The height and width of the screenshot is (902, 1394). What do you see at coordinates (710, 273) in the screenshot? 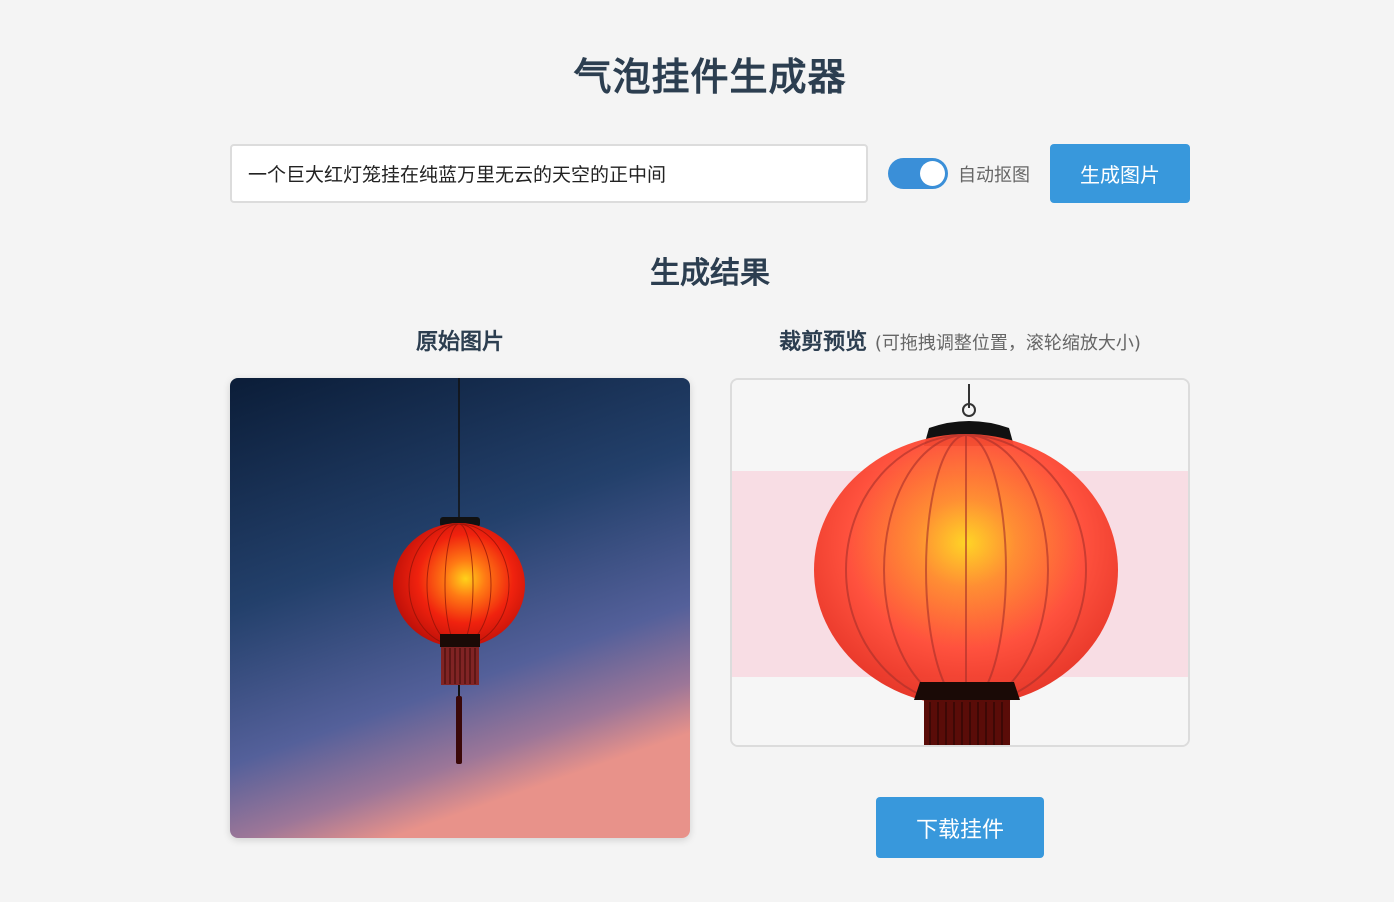
I see `results-title: 生成结果` at bounding box center [710, 273].